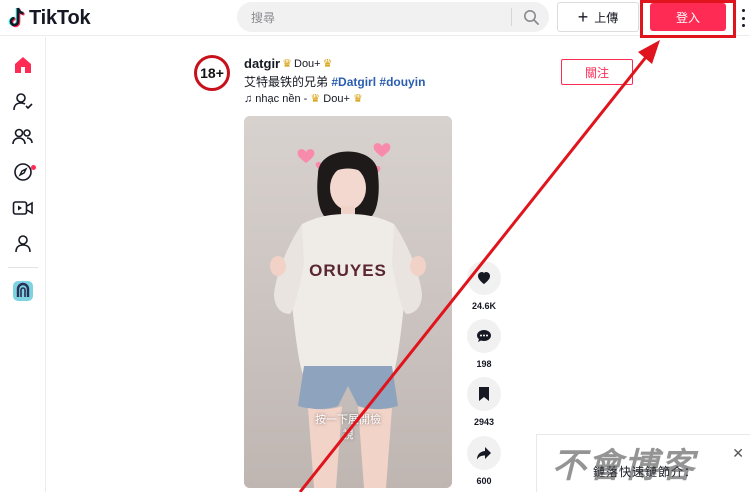 The image size is (750, 492). I want to click on home-icon, so click(23, 65).